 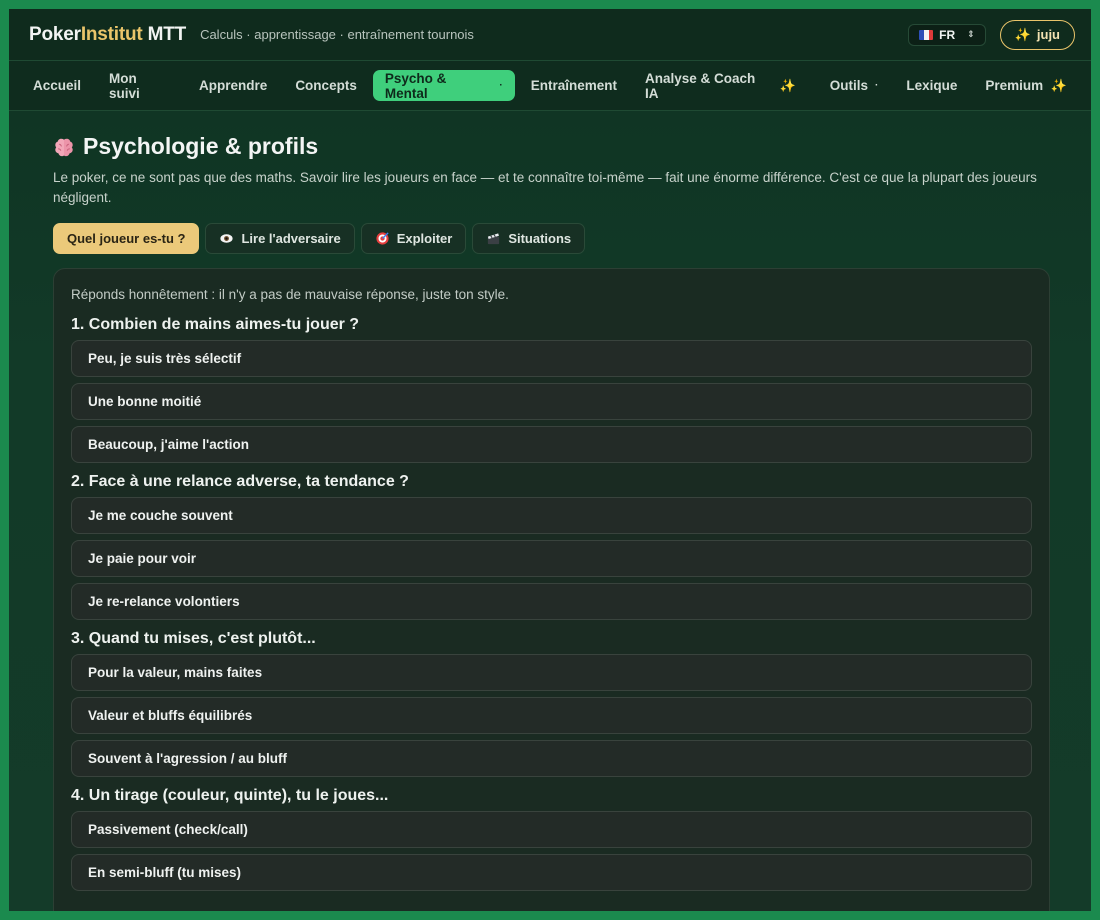 I want to click on nav-label: Concepts, so click(x=326, y=85).